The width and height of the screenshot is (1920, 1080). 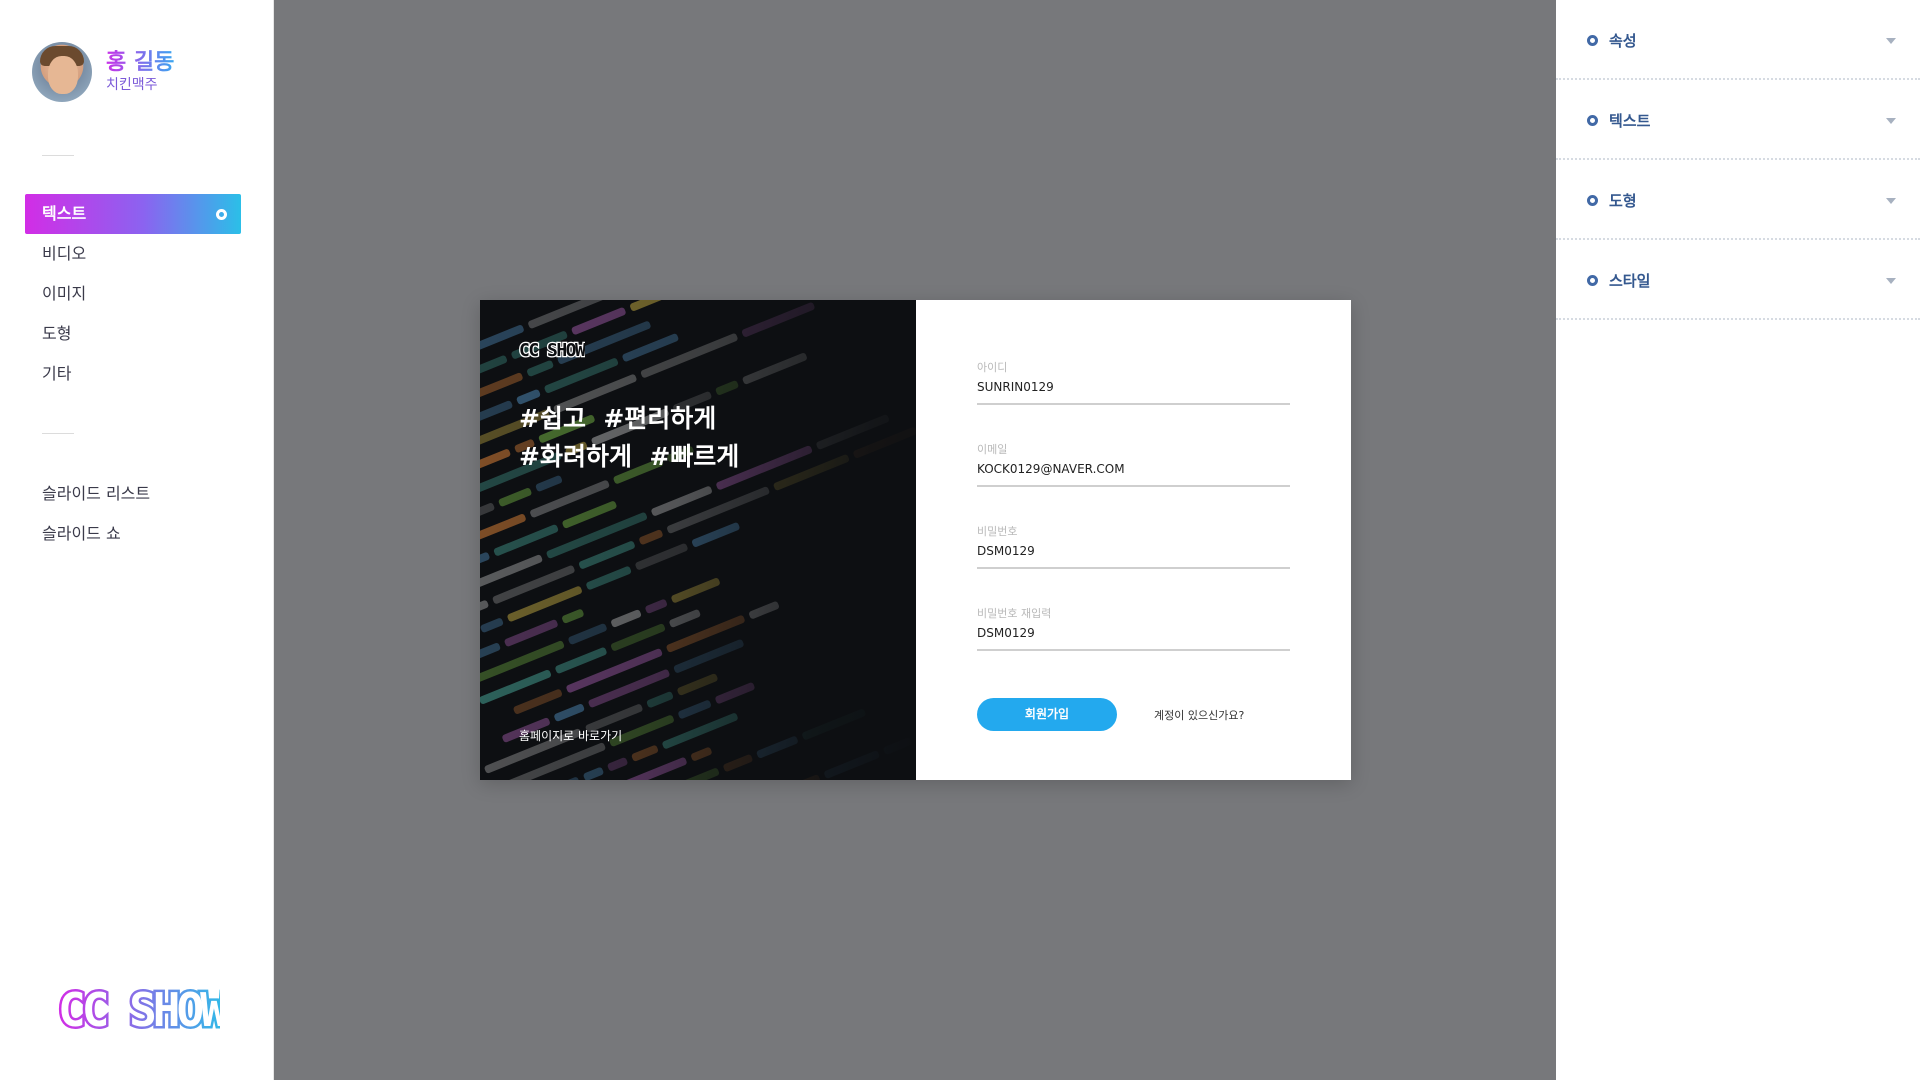 I want to click on nav-item-text: 텍스트, so click(x=133, y=214).